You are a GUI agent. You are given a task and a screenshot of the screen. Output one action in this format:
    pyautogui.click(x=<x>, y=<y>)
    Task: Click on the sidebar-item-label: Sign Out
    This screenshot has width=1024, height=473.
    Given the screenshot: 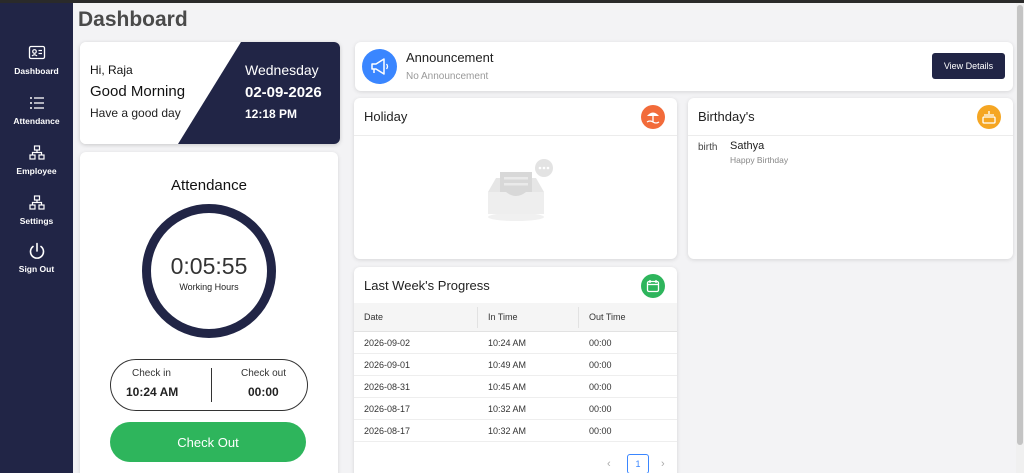 What is the action you would take?
    pyautogui.click(x=36, y=269)
    